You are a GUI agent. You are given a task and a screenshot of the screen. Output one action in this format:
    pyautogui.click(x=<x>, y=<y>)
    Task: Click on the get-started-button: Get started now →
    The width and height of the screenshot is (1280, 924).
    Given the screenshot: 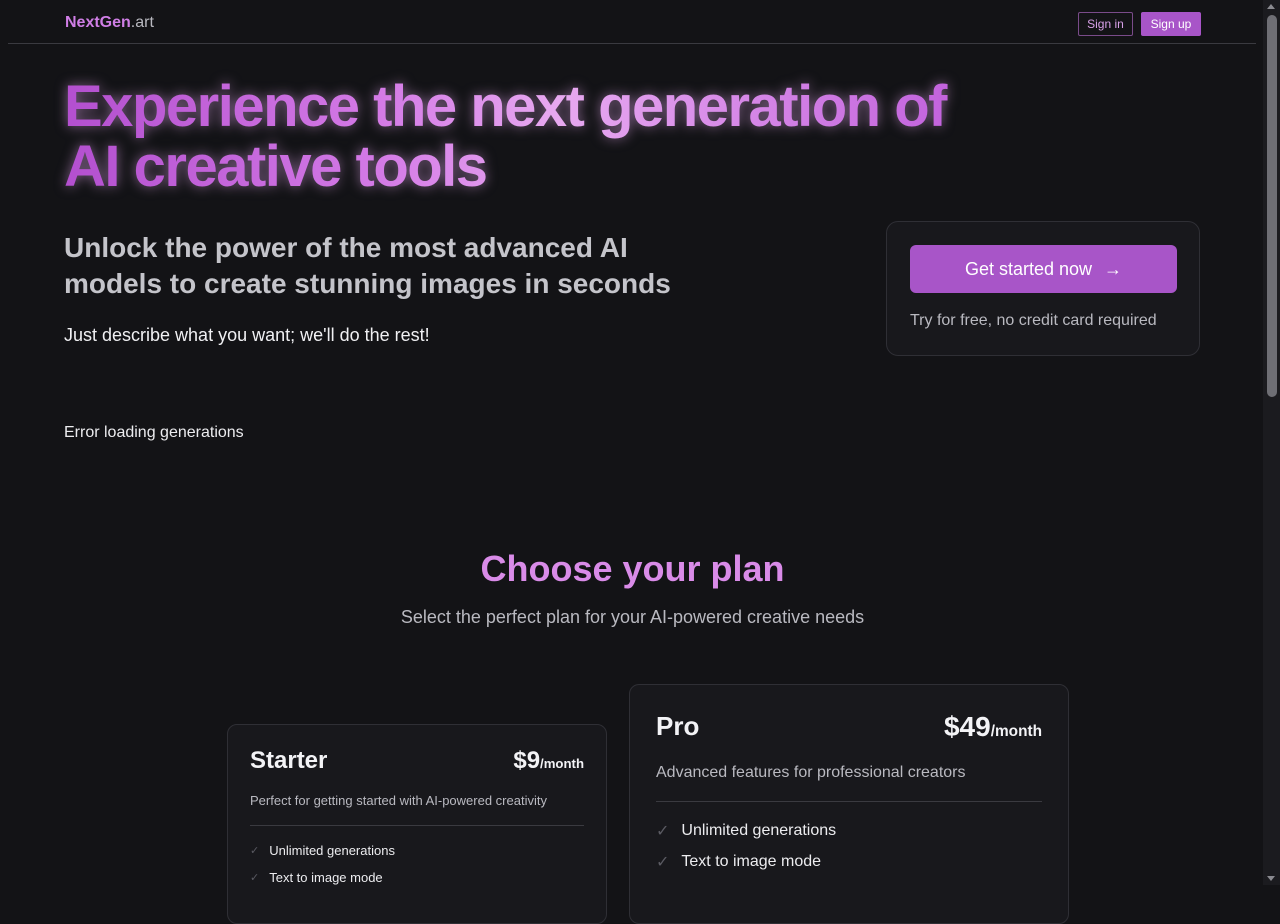 What is the action you would take?
    pyautogui.click(x=1043, y=269)
    